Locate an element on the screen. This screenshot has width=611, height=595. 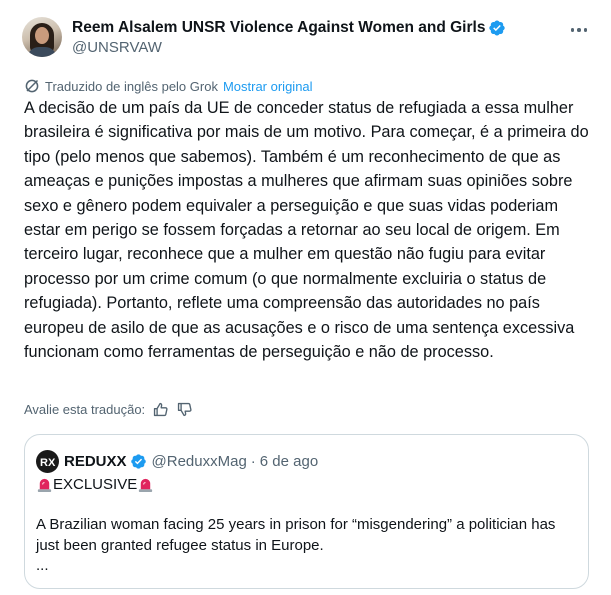
author-avatar is located at coordinates (42, 37).